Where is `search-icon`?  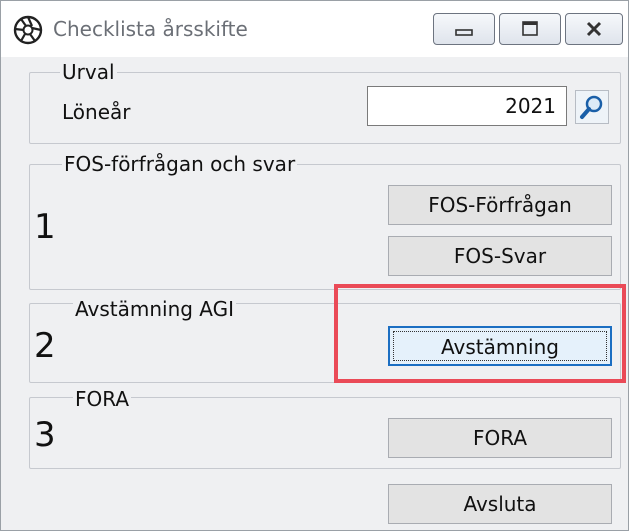 search-icon is located at coordinates (591, 107).